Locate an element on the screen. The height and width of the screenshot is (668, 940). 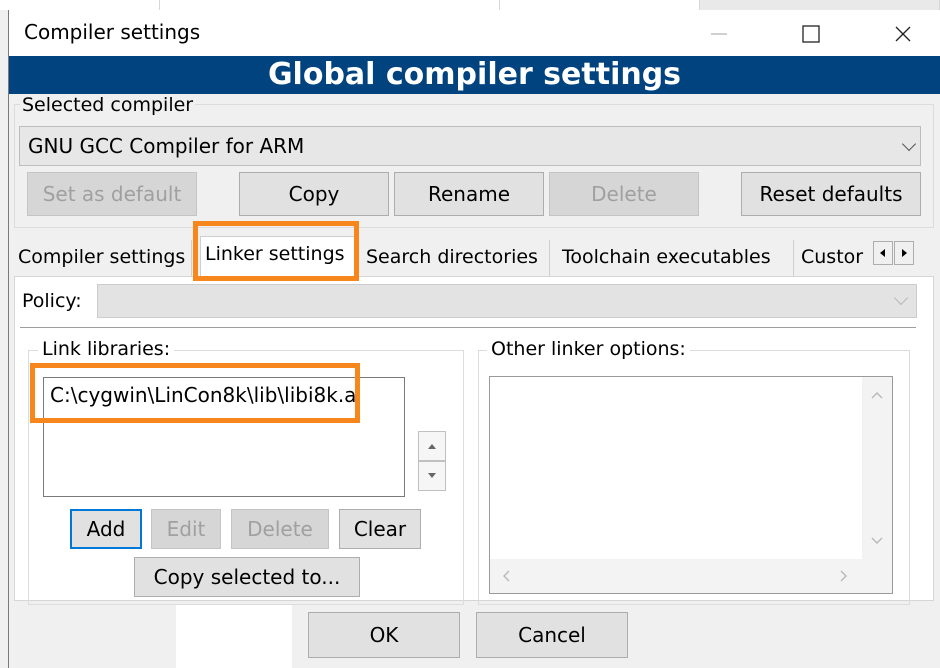
tab-custom: Custor is located at coordinates (834, 258).